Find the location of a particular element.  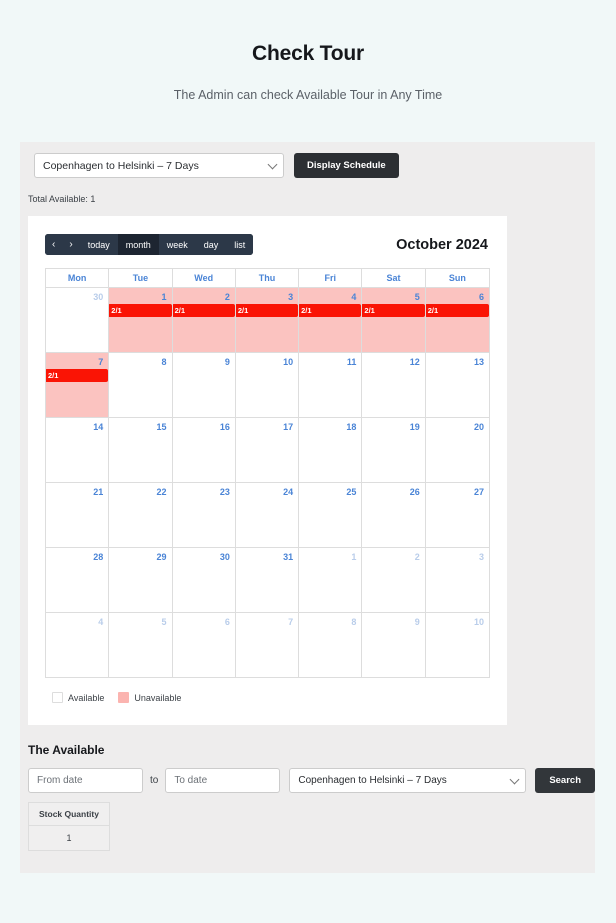

next-button: › is located at coordinates (71, 244).